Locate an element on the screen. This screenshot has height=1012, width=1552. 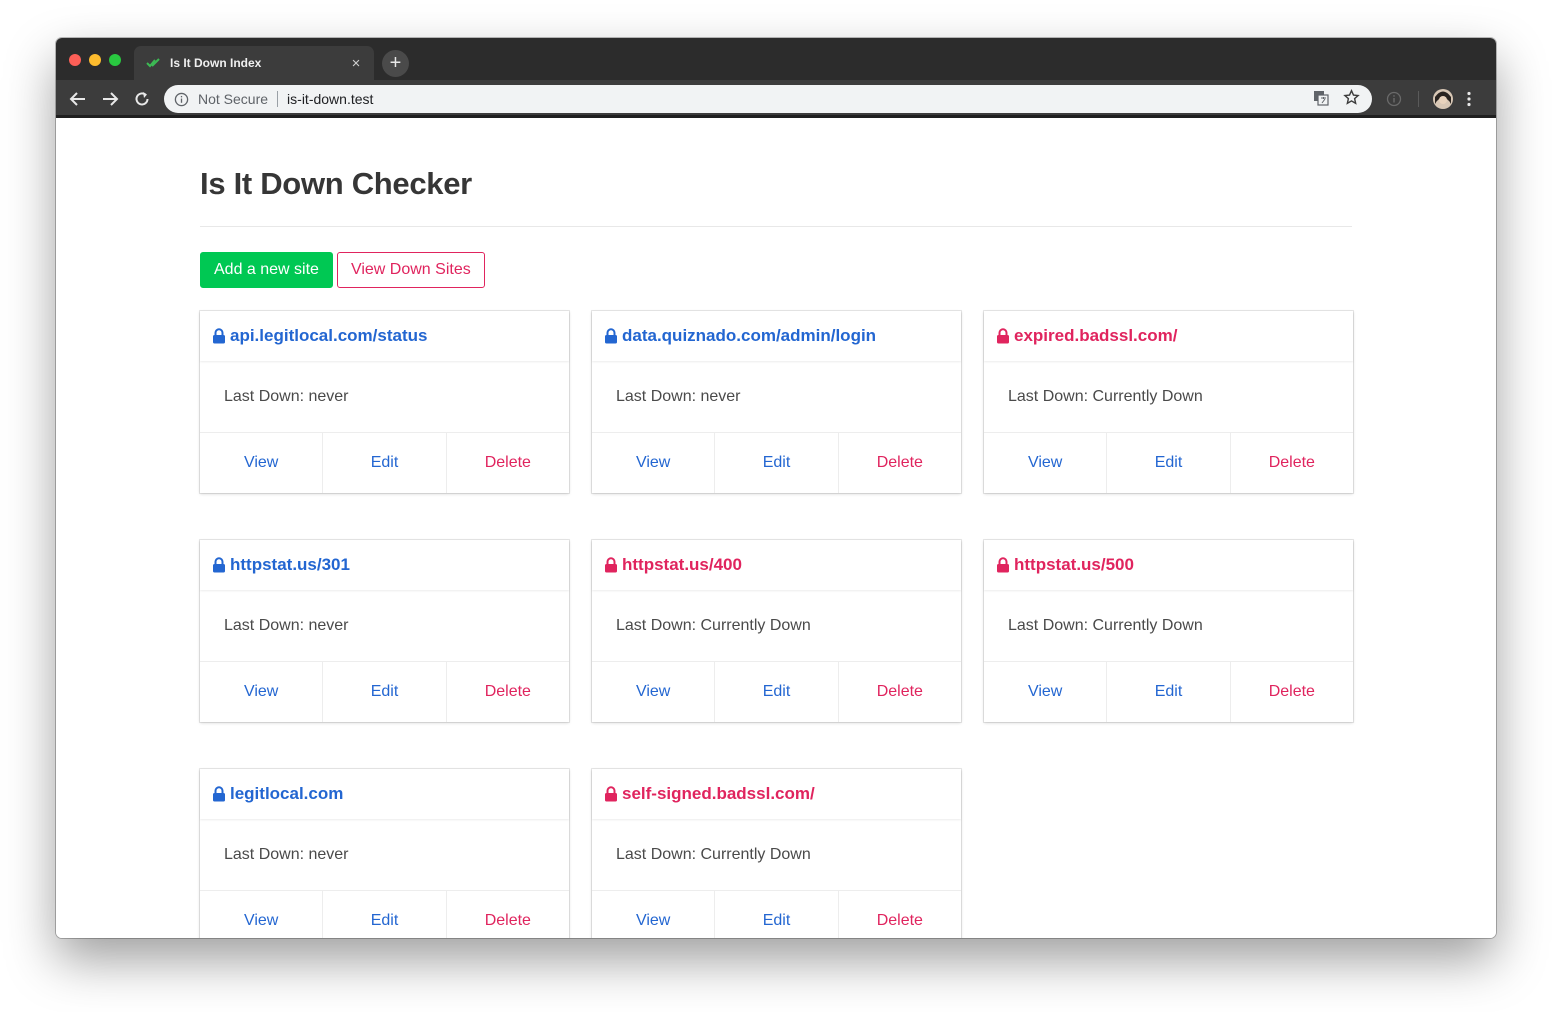
add-site-button: Add a new site is located at coordinates (266, 270).